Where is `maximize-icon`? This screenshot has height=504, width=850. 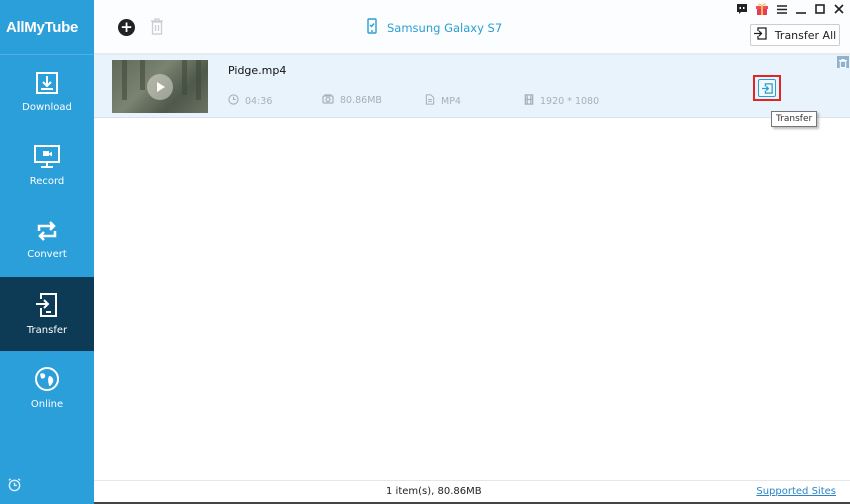 maximize-icon is located at coordinates (820, 9).